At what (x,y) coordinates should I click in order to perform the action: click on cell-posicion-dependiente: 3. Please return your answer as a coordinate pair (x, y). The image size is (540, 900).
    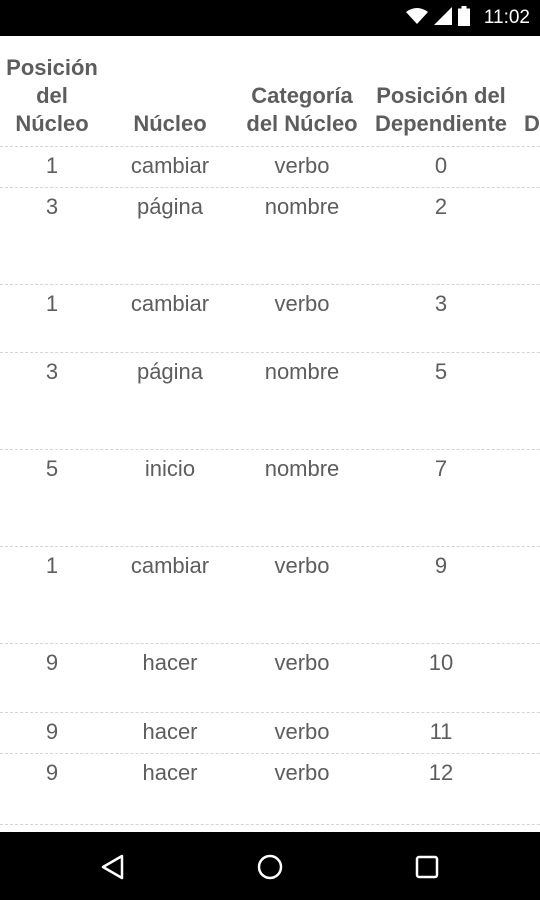
    Looking at the image, I should click on (441, 303).